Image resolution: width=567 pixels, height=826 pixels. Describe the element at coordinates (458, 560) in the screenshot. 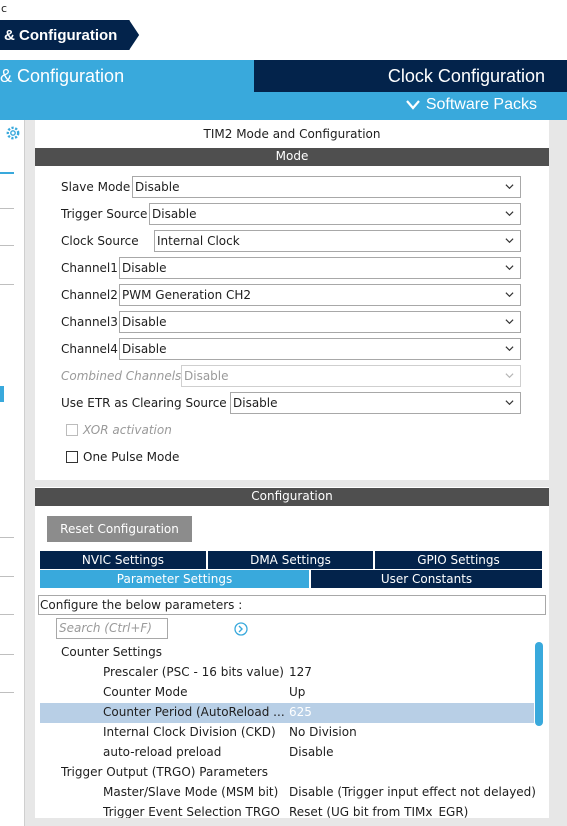

I see `tab-gpio-settings: GPIO Settings` at that location.